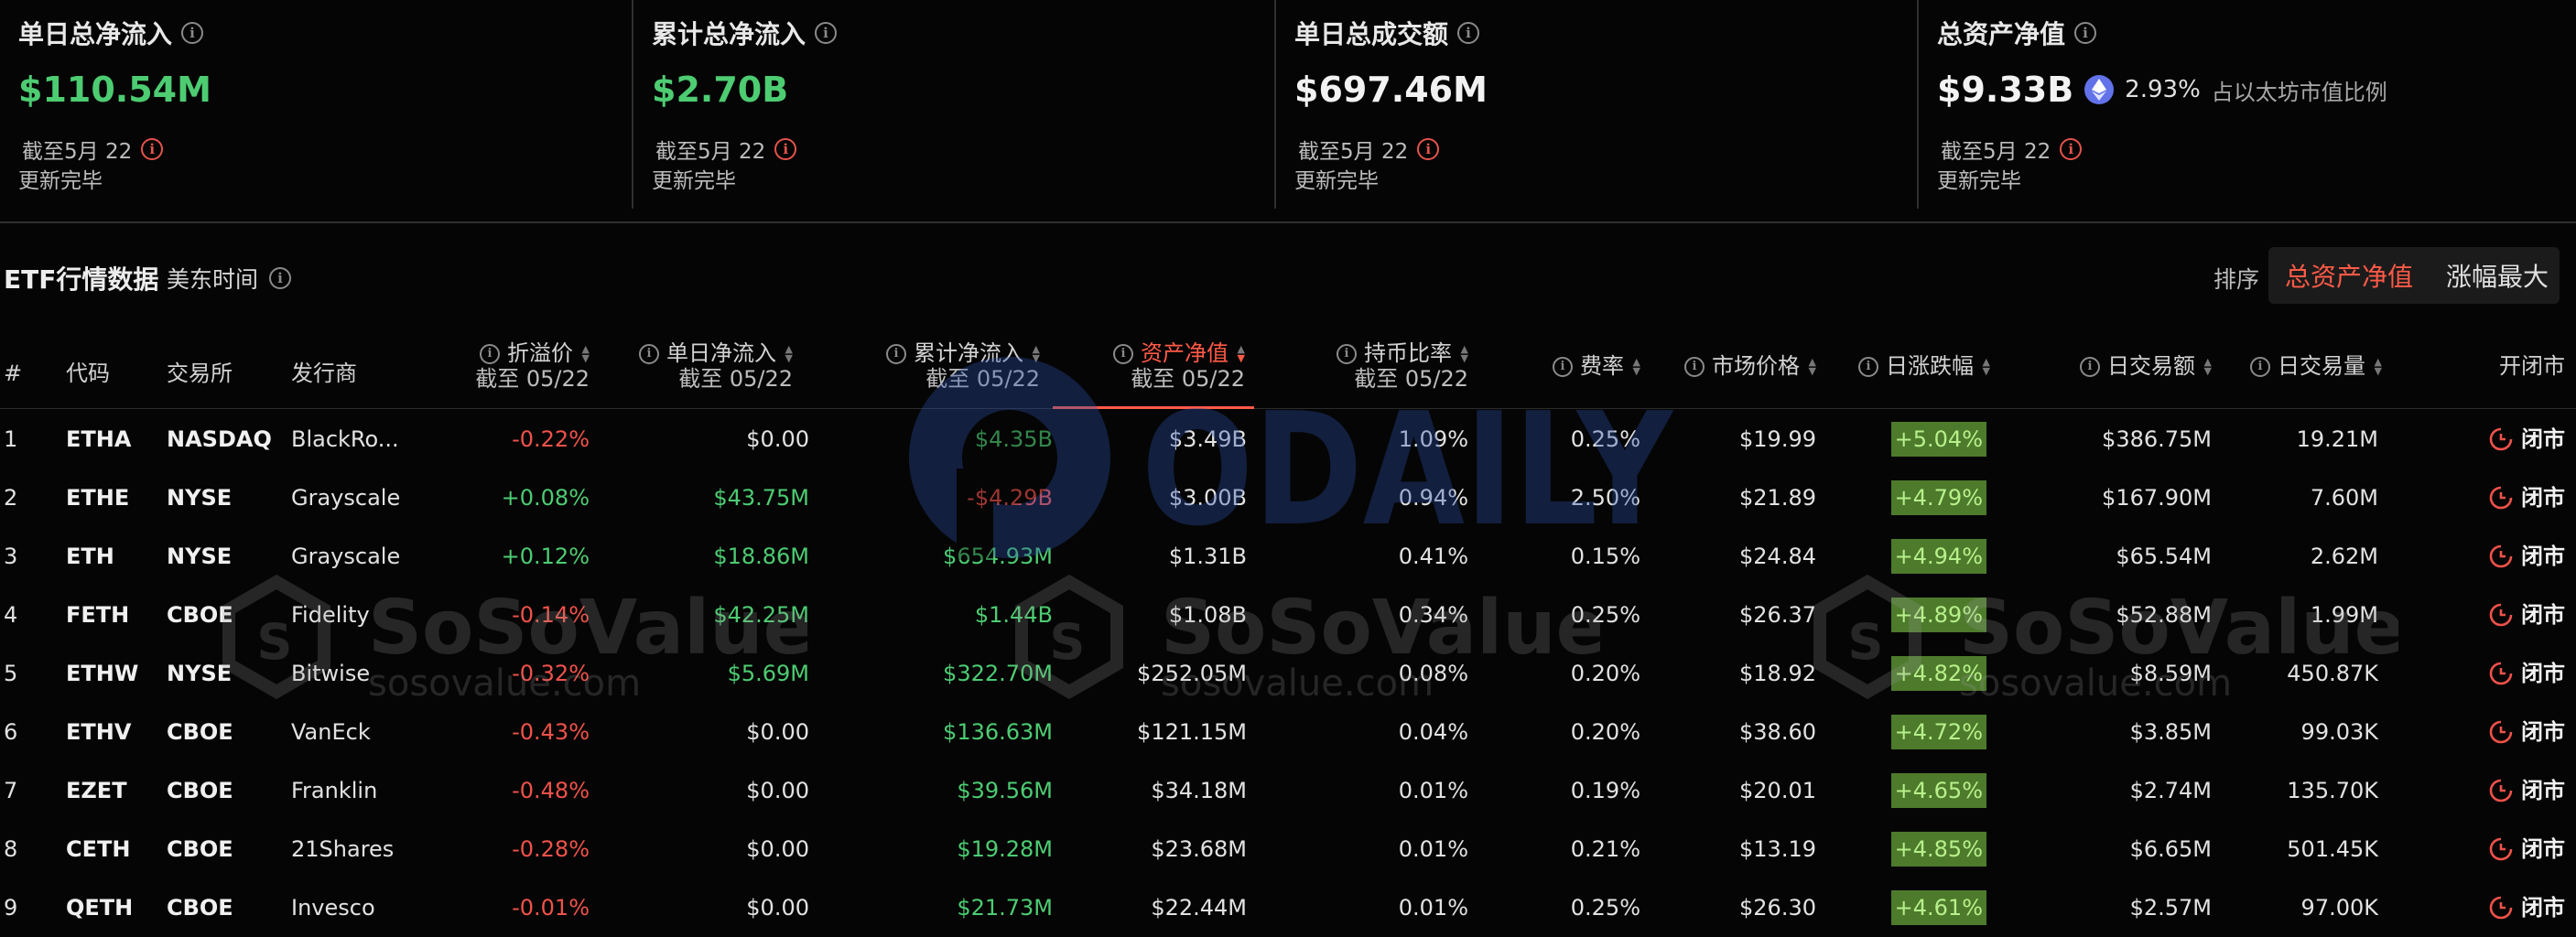 Image resolution: width=2576 pixels, height=937 pixels. I want to click on row-daily-volume: 19.21M, so click(2337, 439).